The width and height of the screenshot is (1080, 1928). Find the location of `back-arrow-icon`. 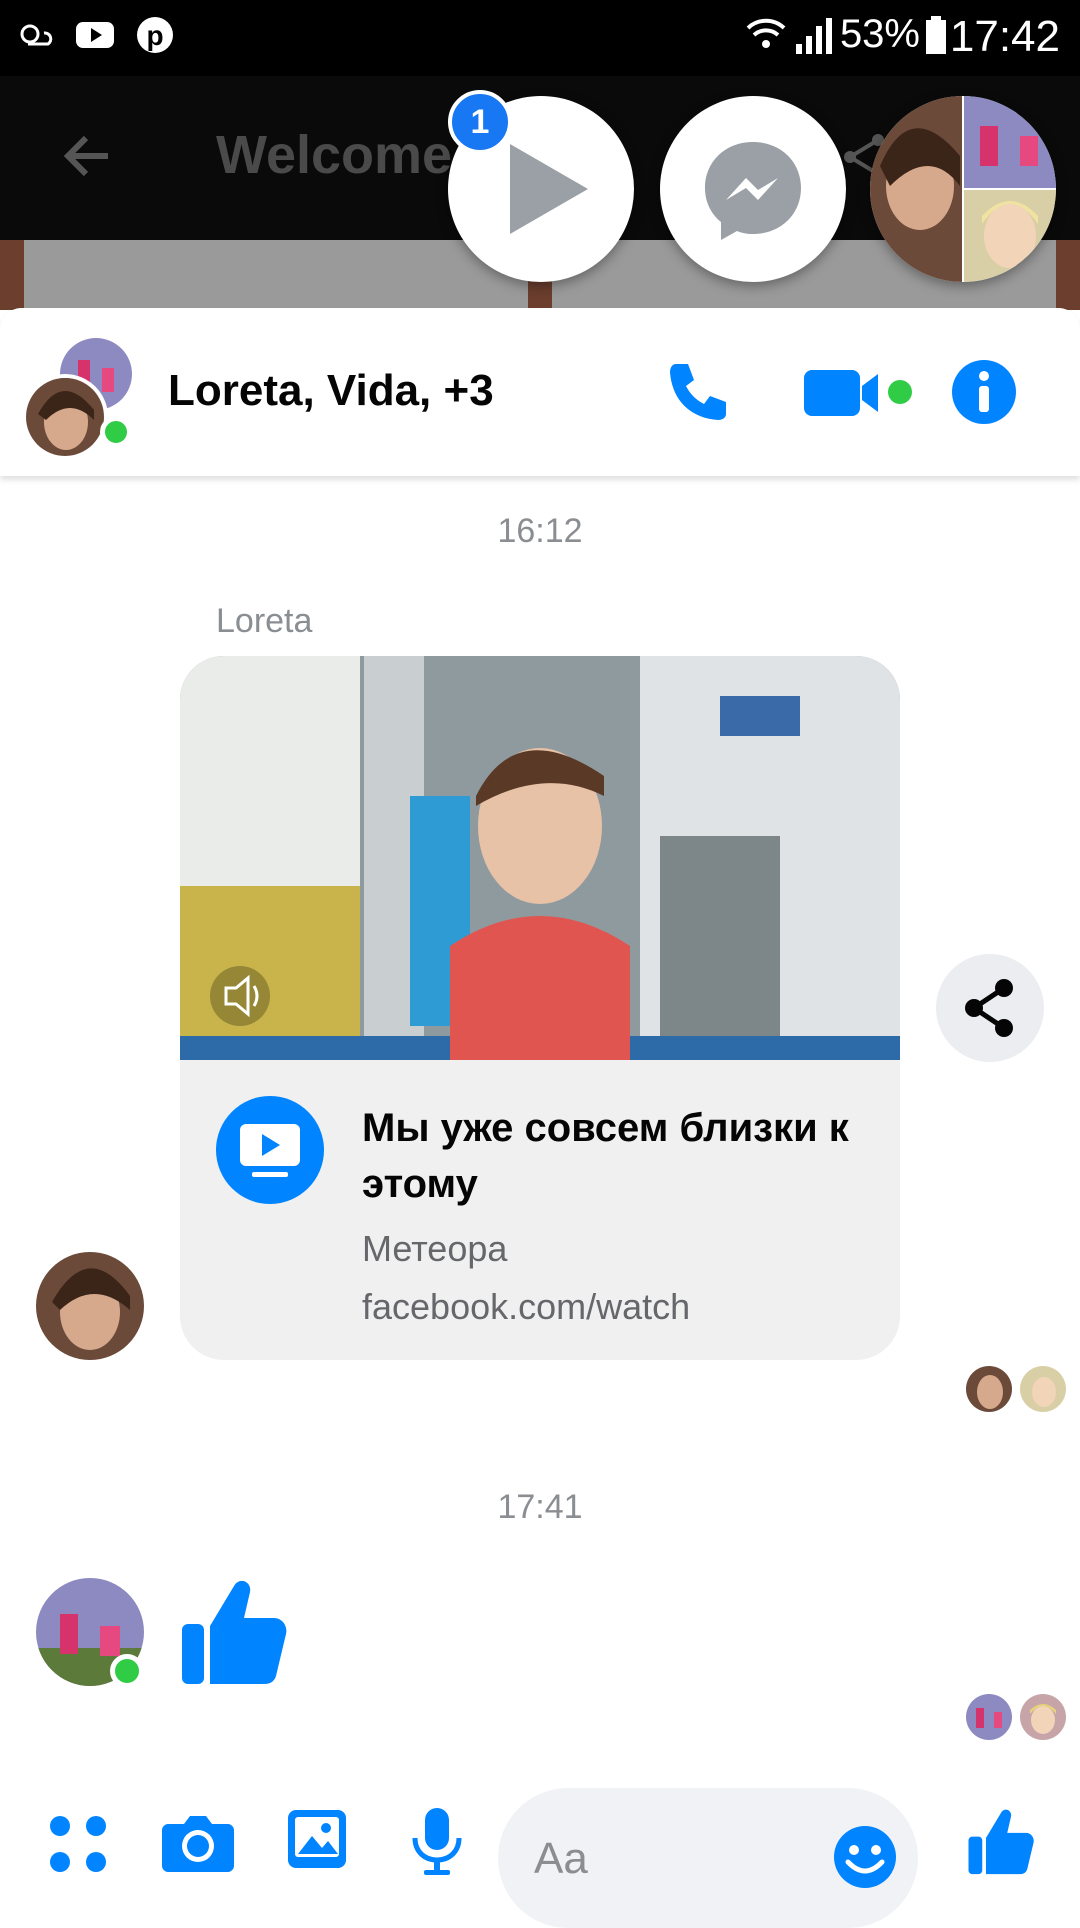

back-arrow-icon is located at coordinates (86, 163).